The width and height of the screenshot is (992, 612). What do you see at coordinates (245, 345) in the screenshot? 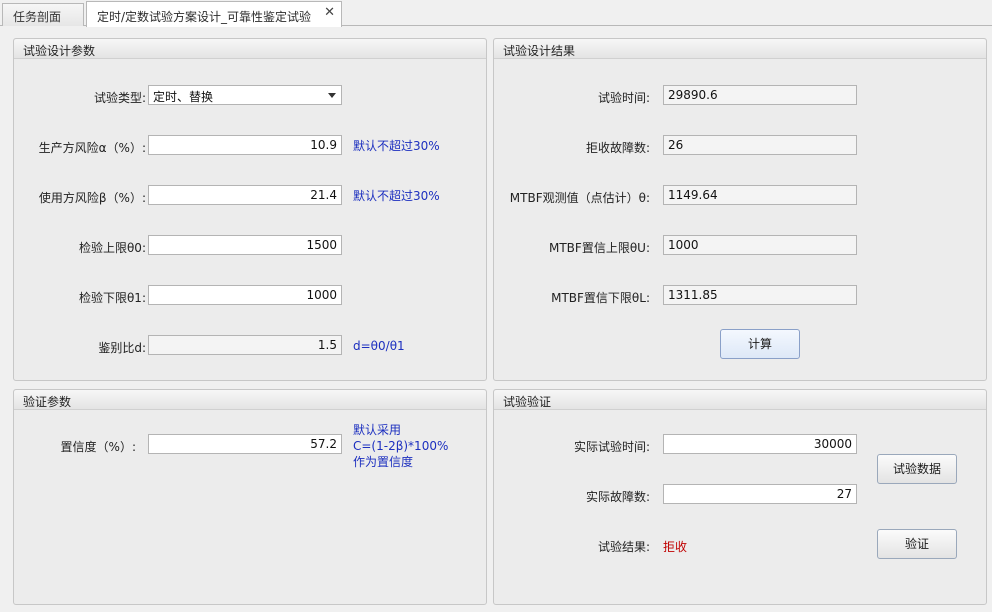
I see `discrimination-ratio-field: 1.5` at bounding box center [245, 345].